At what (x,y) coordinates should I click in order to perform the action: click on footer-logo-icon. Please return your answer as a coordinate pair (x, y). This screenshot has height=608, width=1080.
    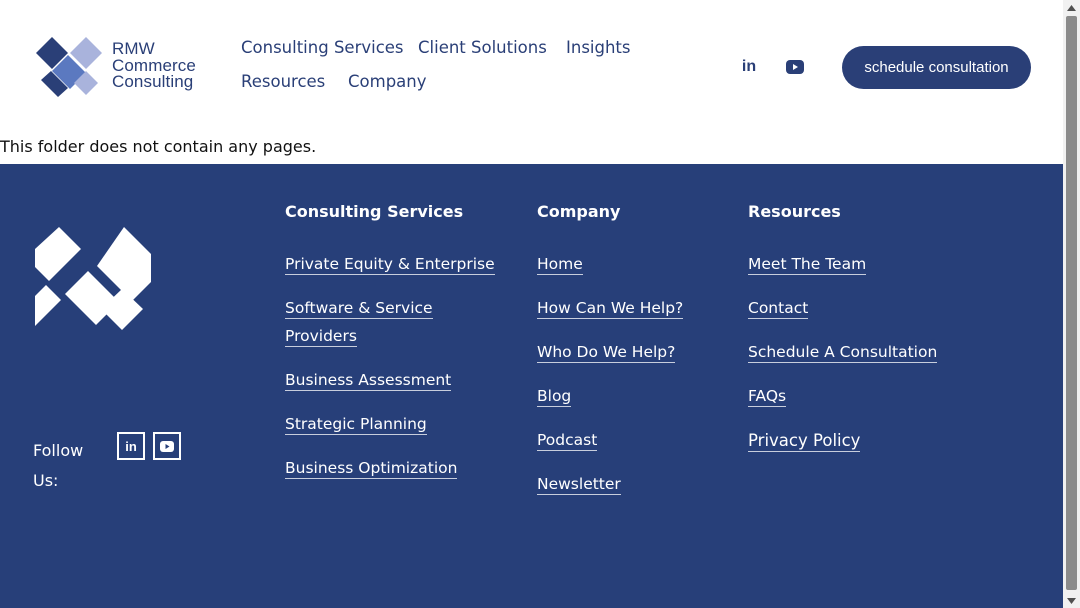
    Looking at the image, I should click on (93, 278).